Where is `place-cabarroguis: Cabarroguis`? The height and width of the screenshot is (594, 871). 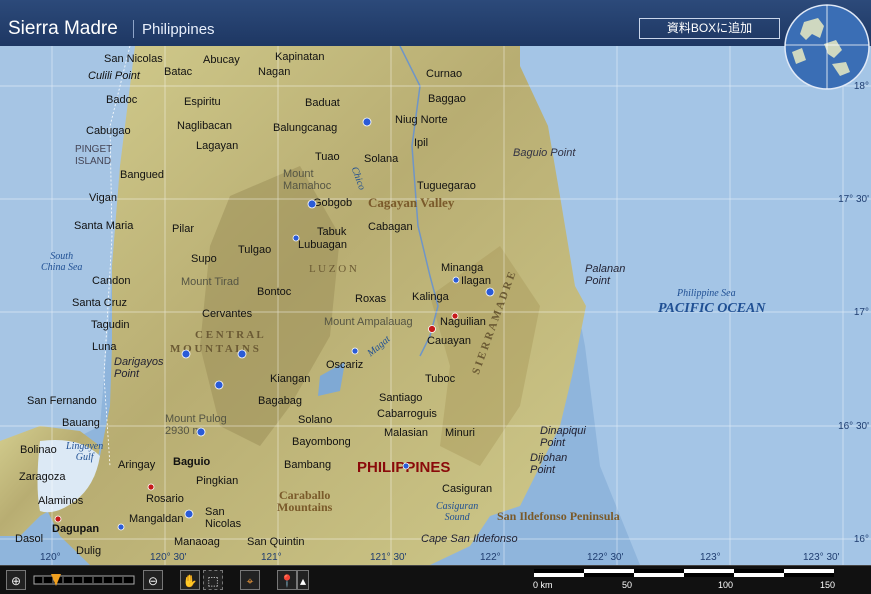 place-cabarroguis: Cabarroguis is located at coordinates (407, 414).